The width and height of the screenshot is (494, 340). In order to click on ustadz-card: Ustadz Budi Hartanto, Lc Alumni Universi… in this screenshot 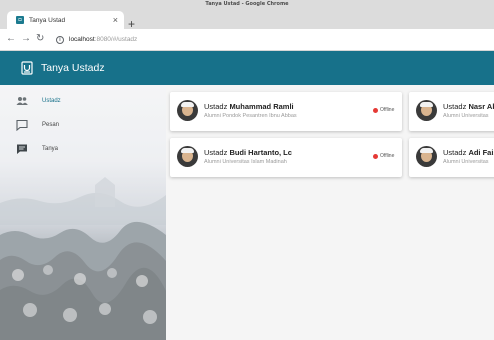, I will do `click(286, 157)`.